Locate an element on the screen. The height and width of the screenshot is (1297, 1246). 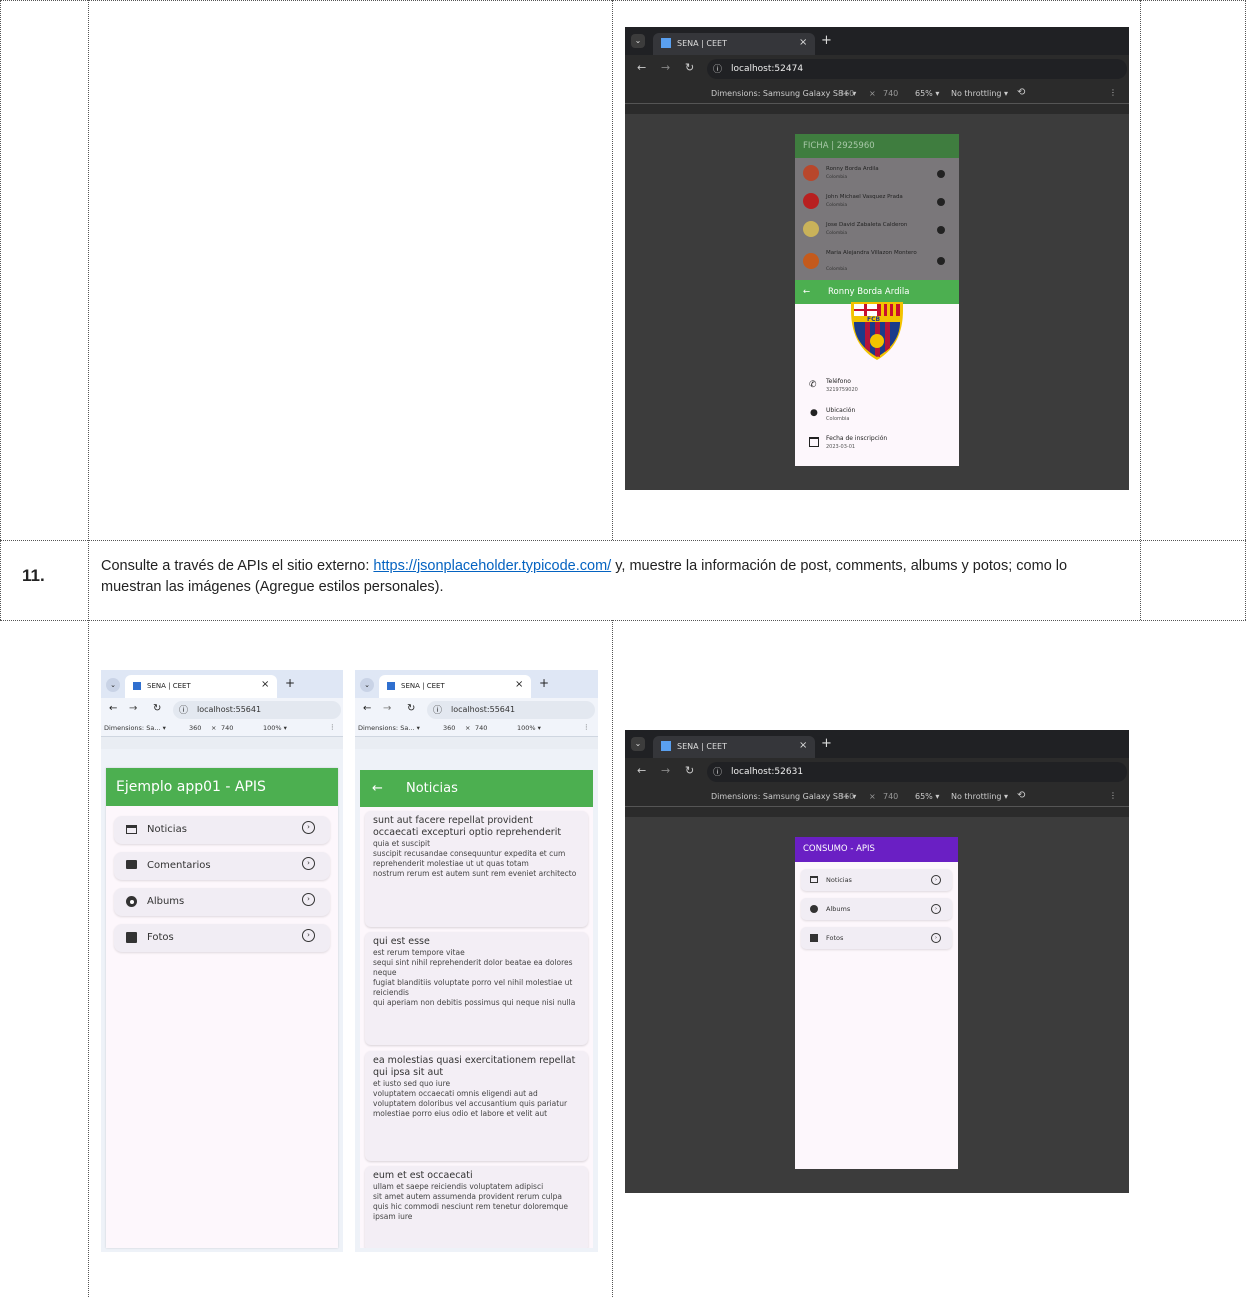
person-list-item: Jose David Zabaleta Calderon Colombia is located at coordinates (877, 231).